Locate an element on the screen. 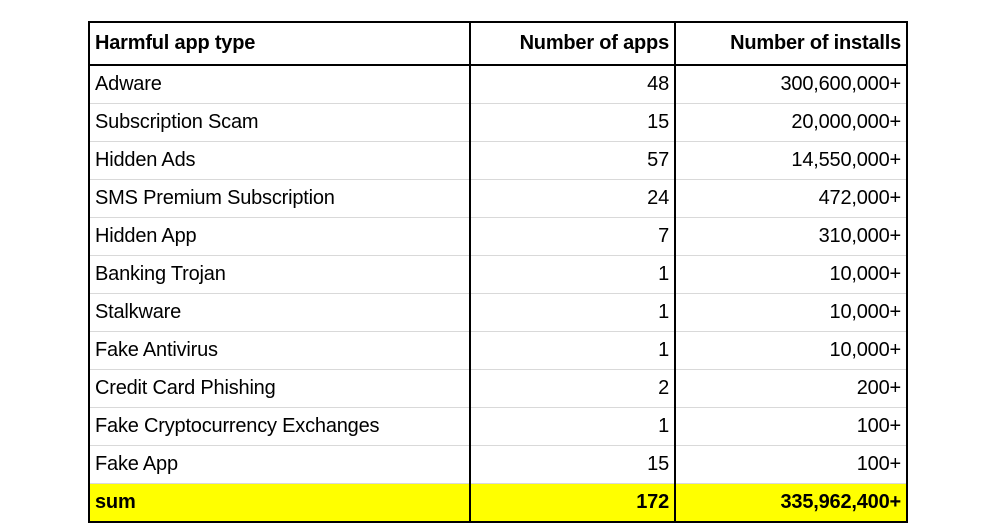 The height and width of the screenshot is (530, 1000). table-row: SMS Premium Subscription 24 472,000+ is located at coordinates (498, 198).